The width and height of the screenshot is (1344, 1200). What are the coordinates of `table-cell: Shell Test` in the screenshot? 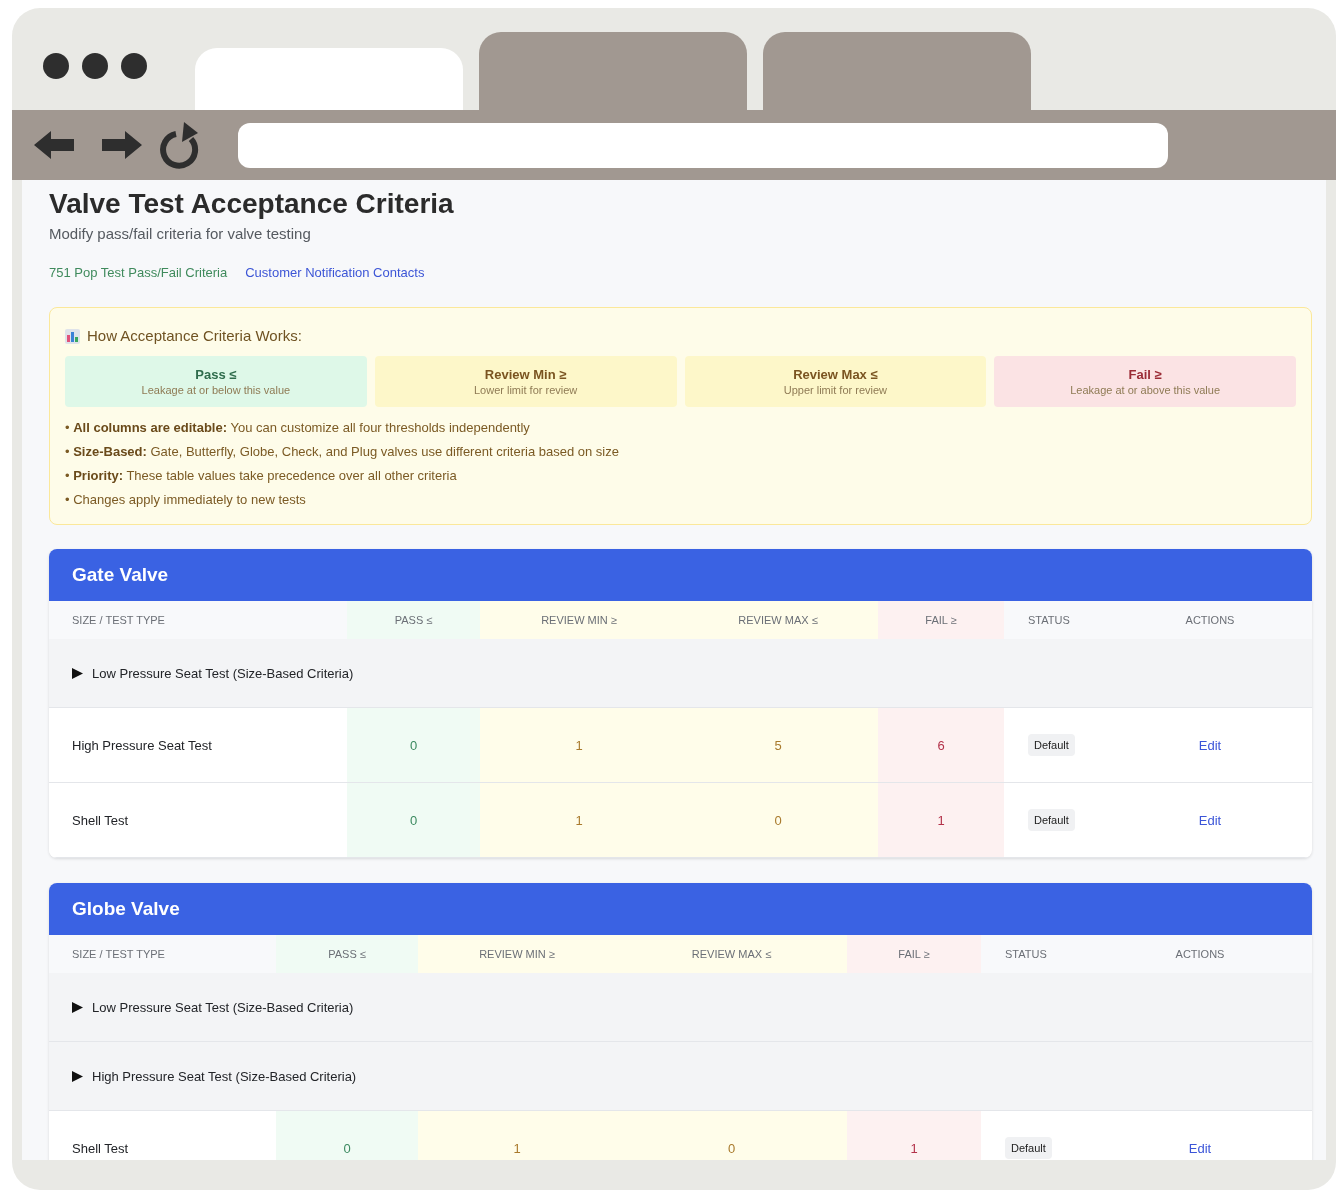 It's located at (198, 820).